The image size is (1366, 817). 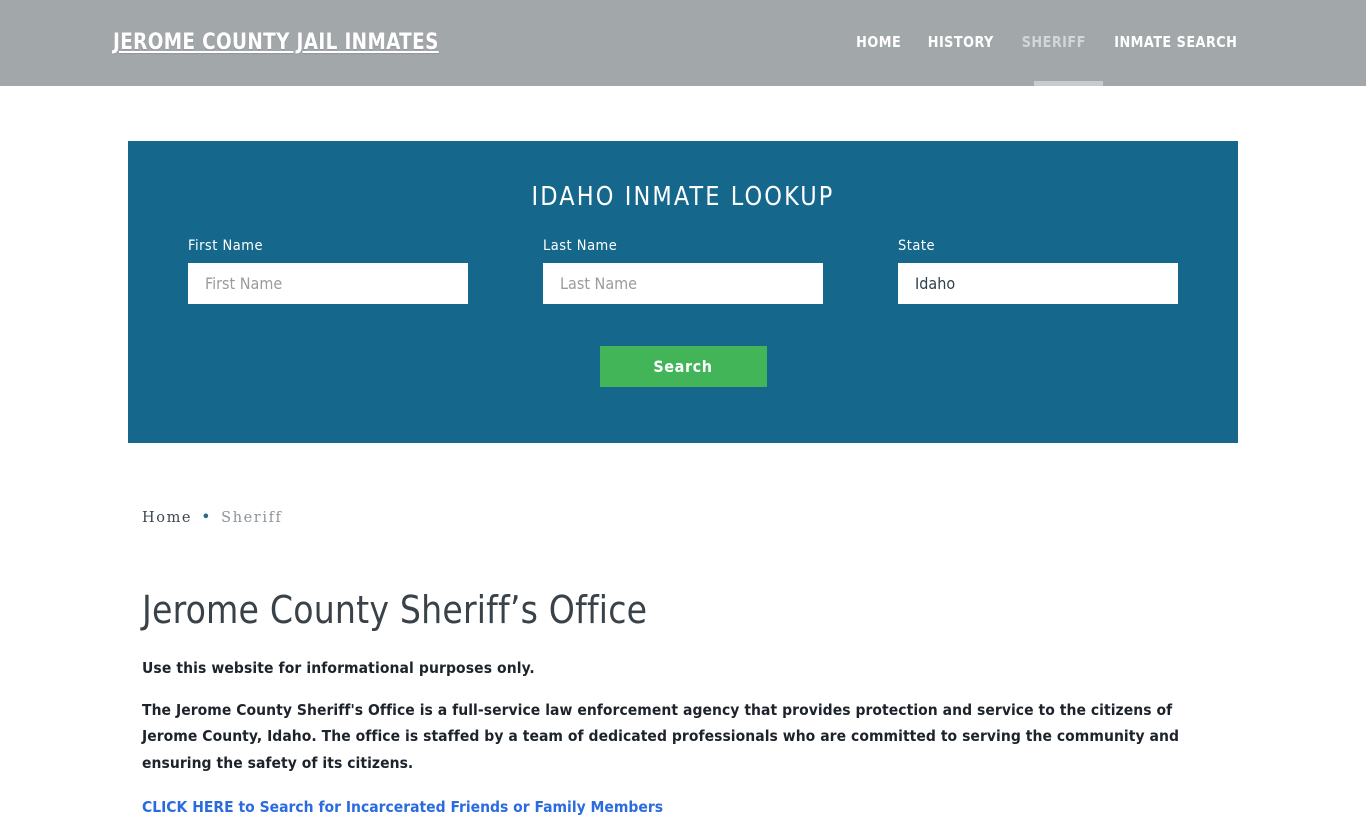 I want to click on last-name-input, so click(x=683, y=283).